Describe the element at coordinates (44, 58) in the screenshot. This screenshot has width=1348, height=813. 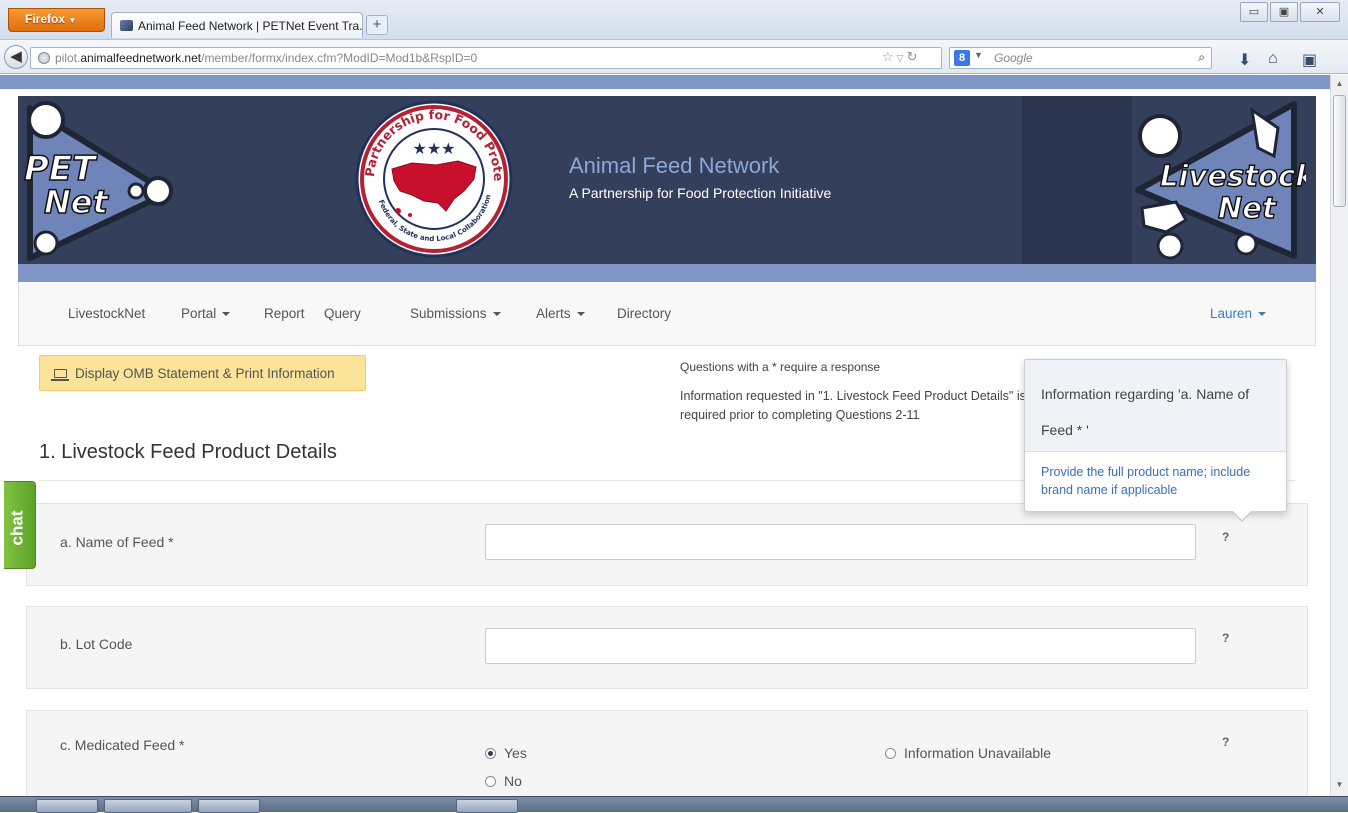
I see `globe-icon` at that location.